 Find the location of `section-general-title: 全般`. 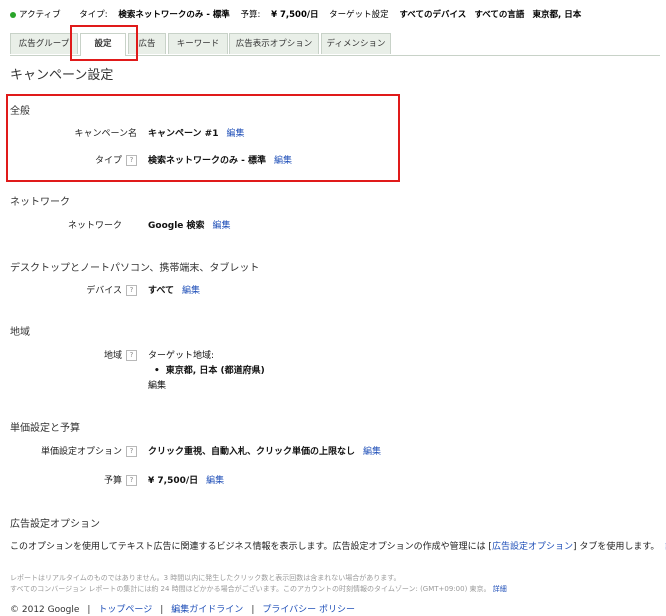

section-general-title: 全般 is located at coordinates (20, 111).